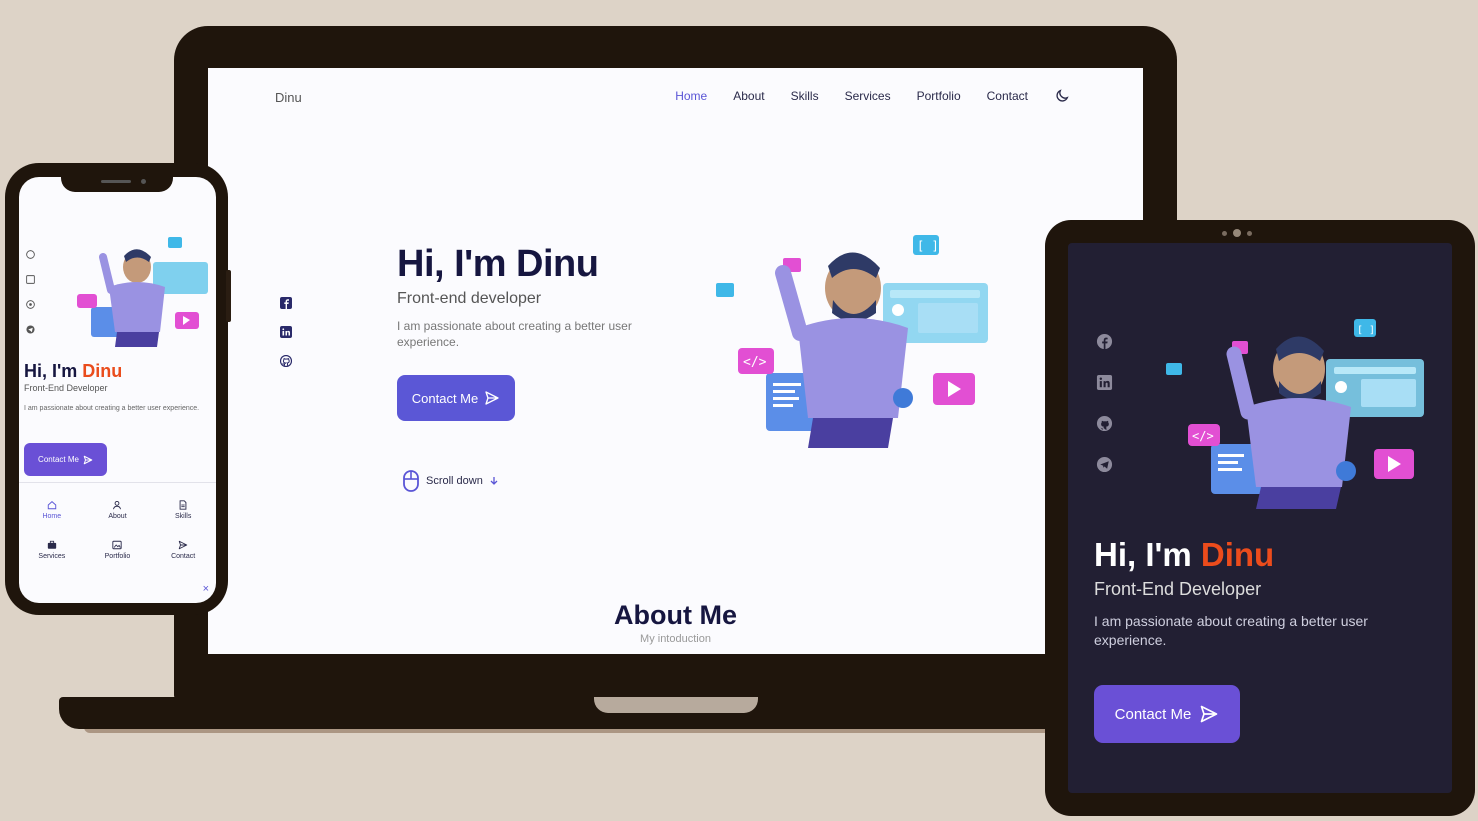 This screenshot has height=821, width=1478. Describe the element at coordinates (52, 556) in the screenshot. I see `menu-item-label: Services` at that location.